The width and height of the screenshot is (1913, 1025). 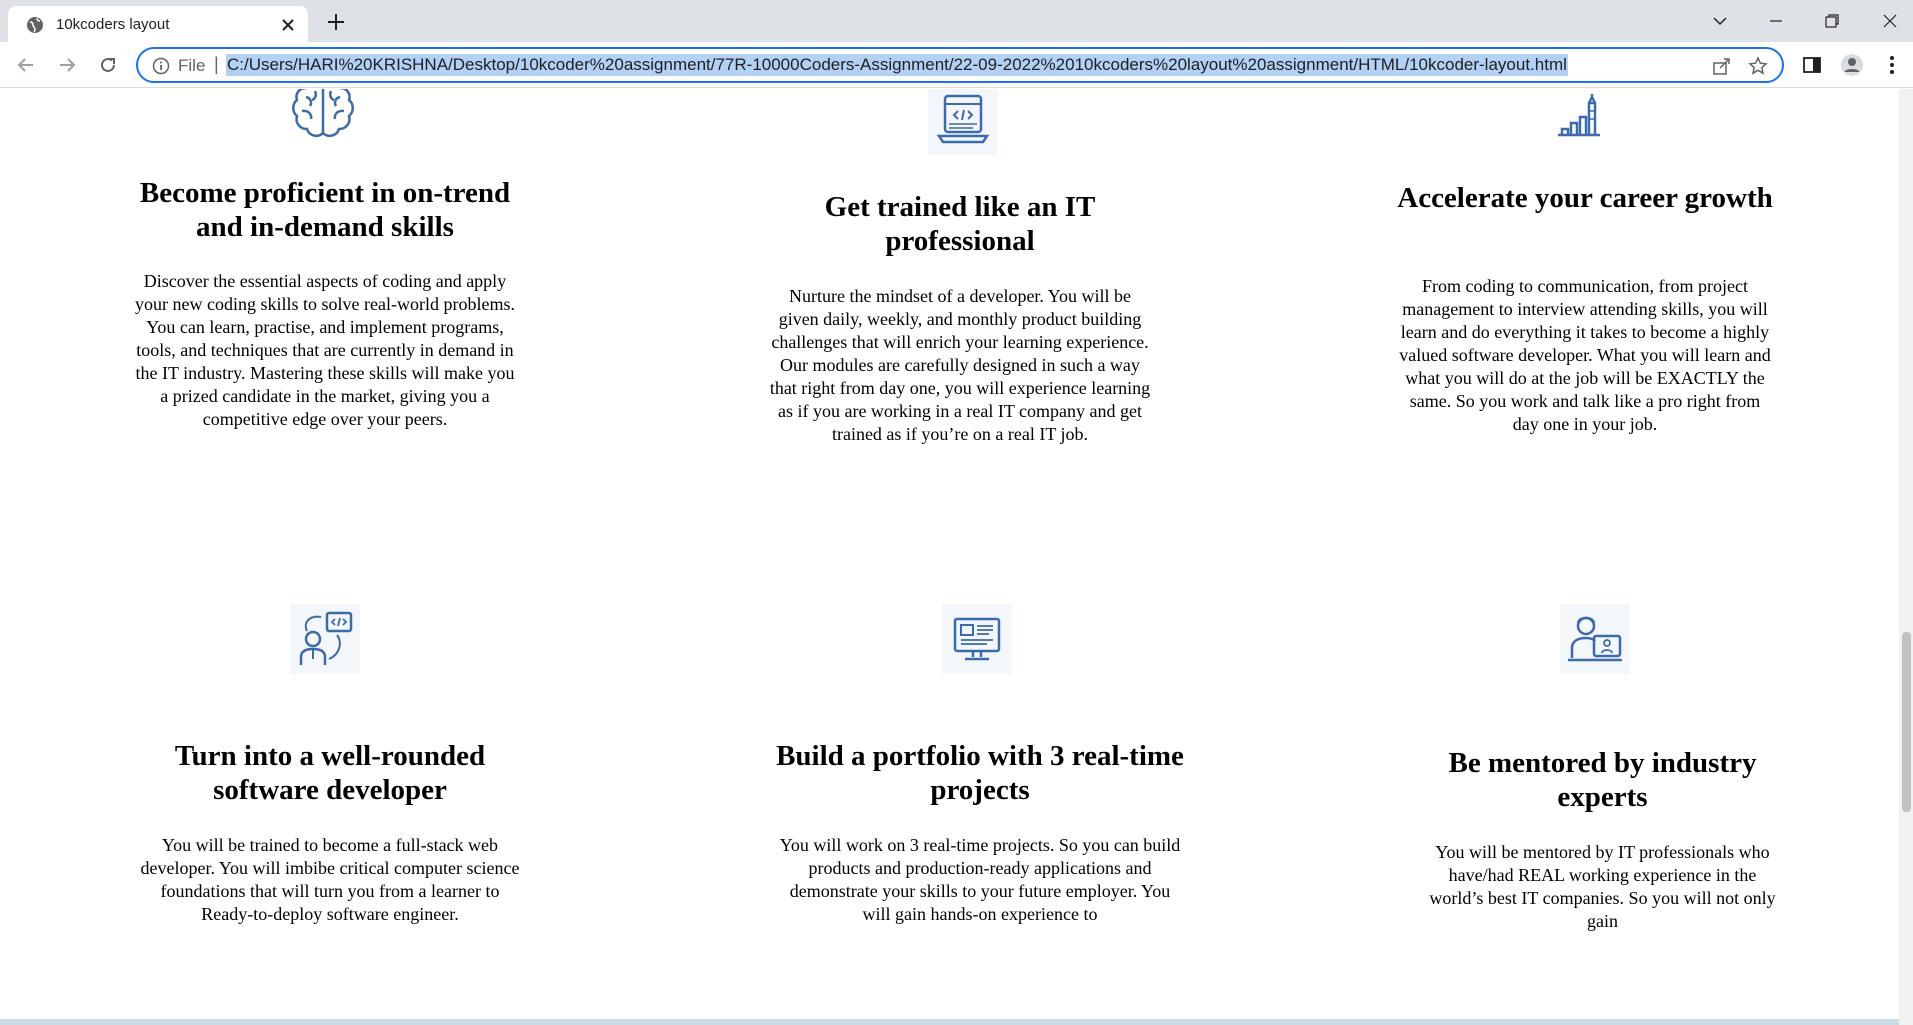 What do you see at coordinates (1602, 780) in the screenshot?
I see `feature-title: Be mentored by industry experts` at bounding box center [1602, 780].